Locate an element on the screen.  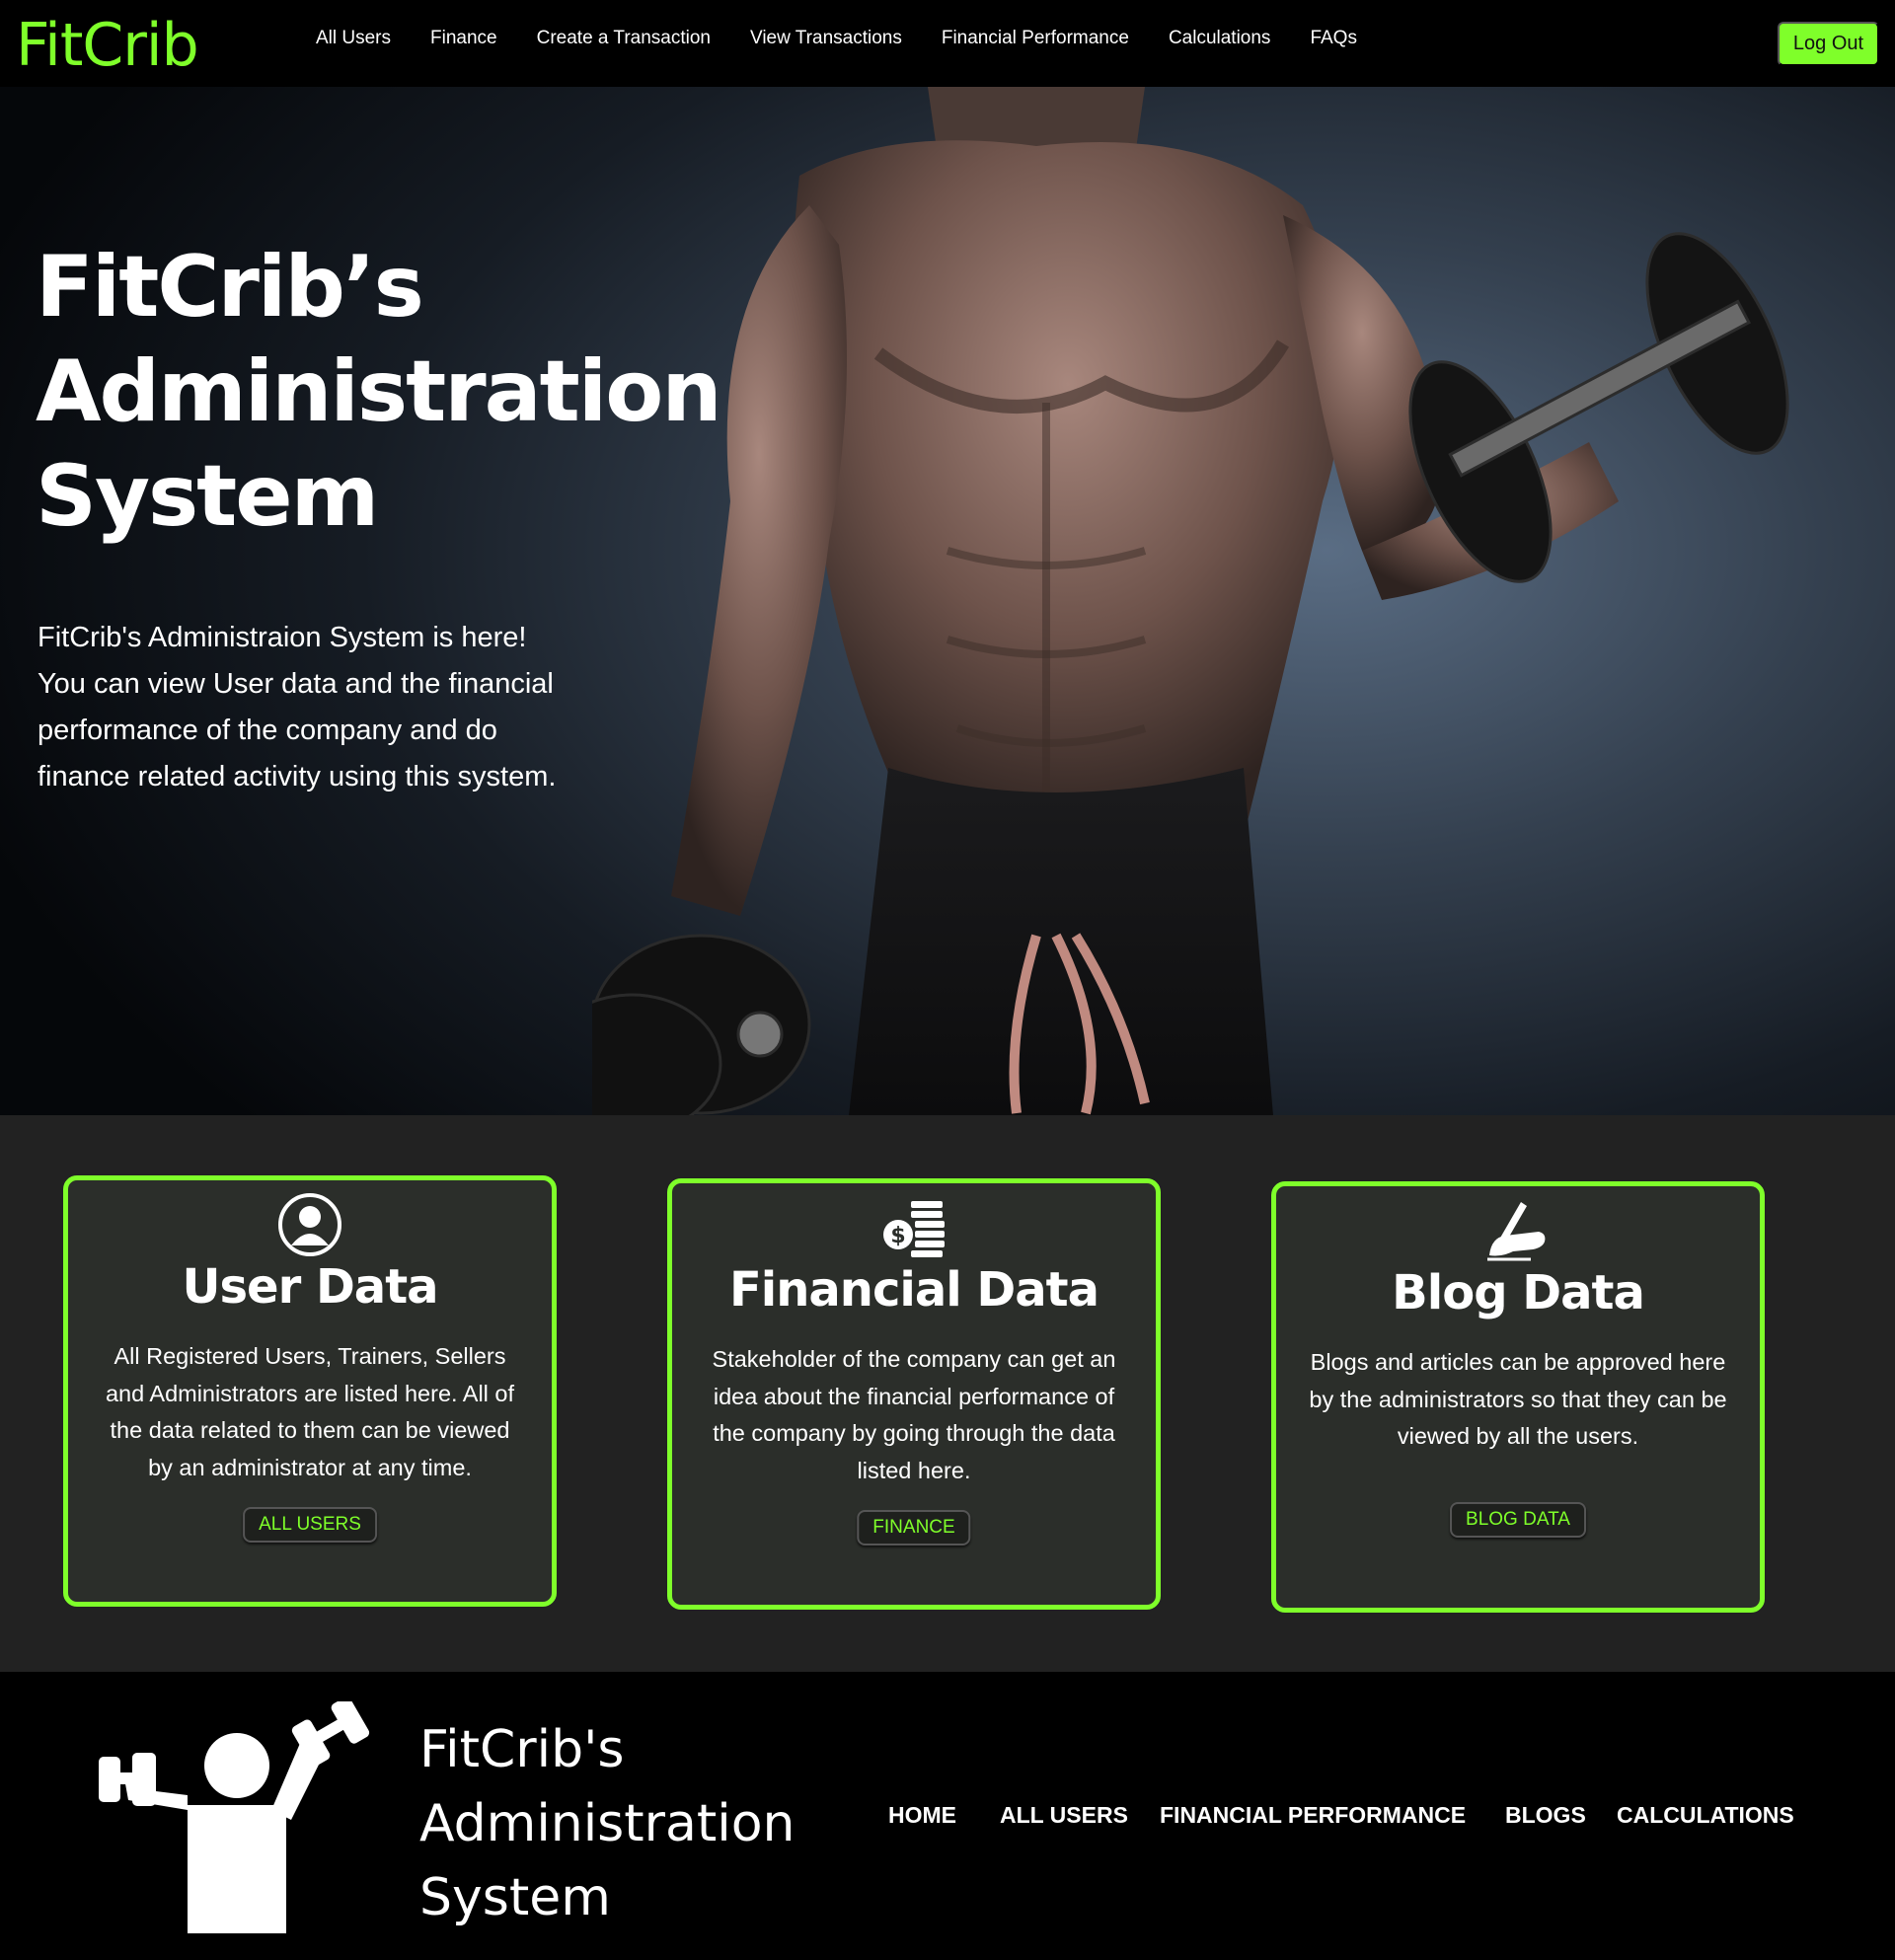
finance-button: FINANCE is located at coordinates (914, 1527).